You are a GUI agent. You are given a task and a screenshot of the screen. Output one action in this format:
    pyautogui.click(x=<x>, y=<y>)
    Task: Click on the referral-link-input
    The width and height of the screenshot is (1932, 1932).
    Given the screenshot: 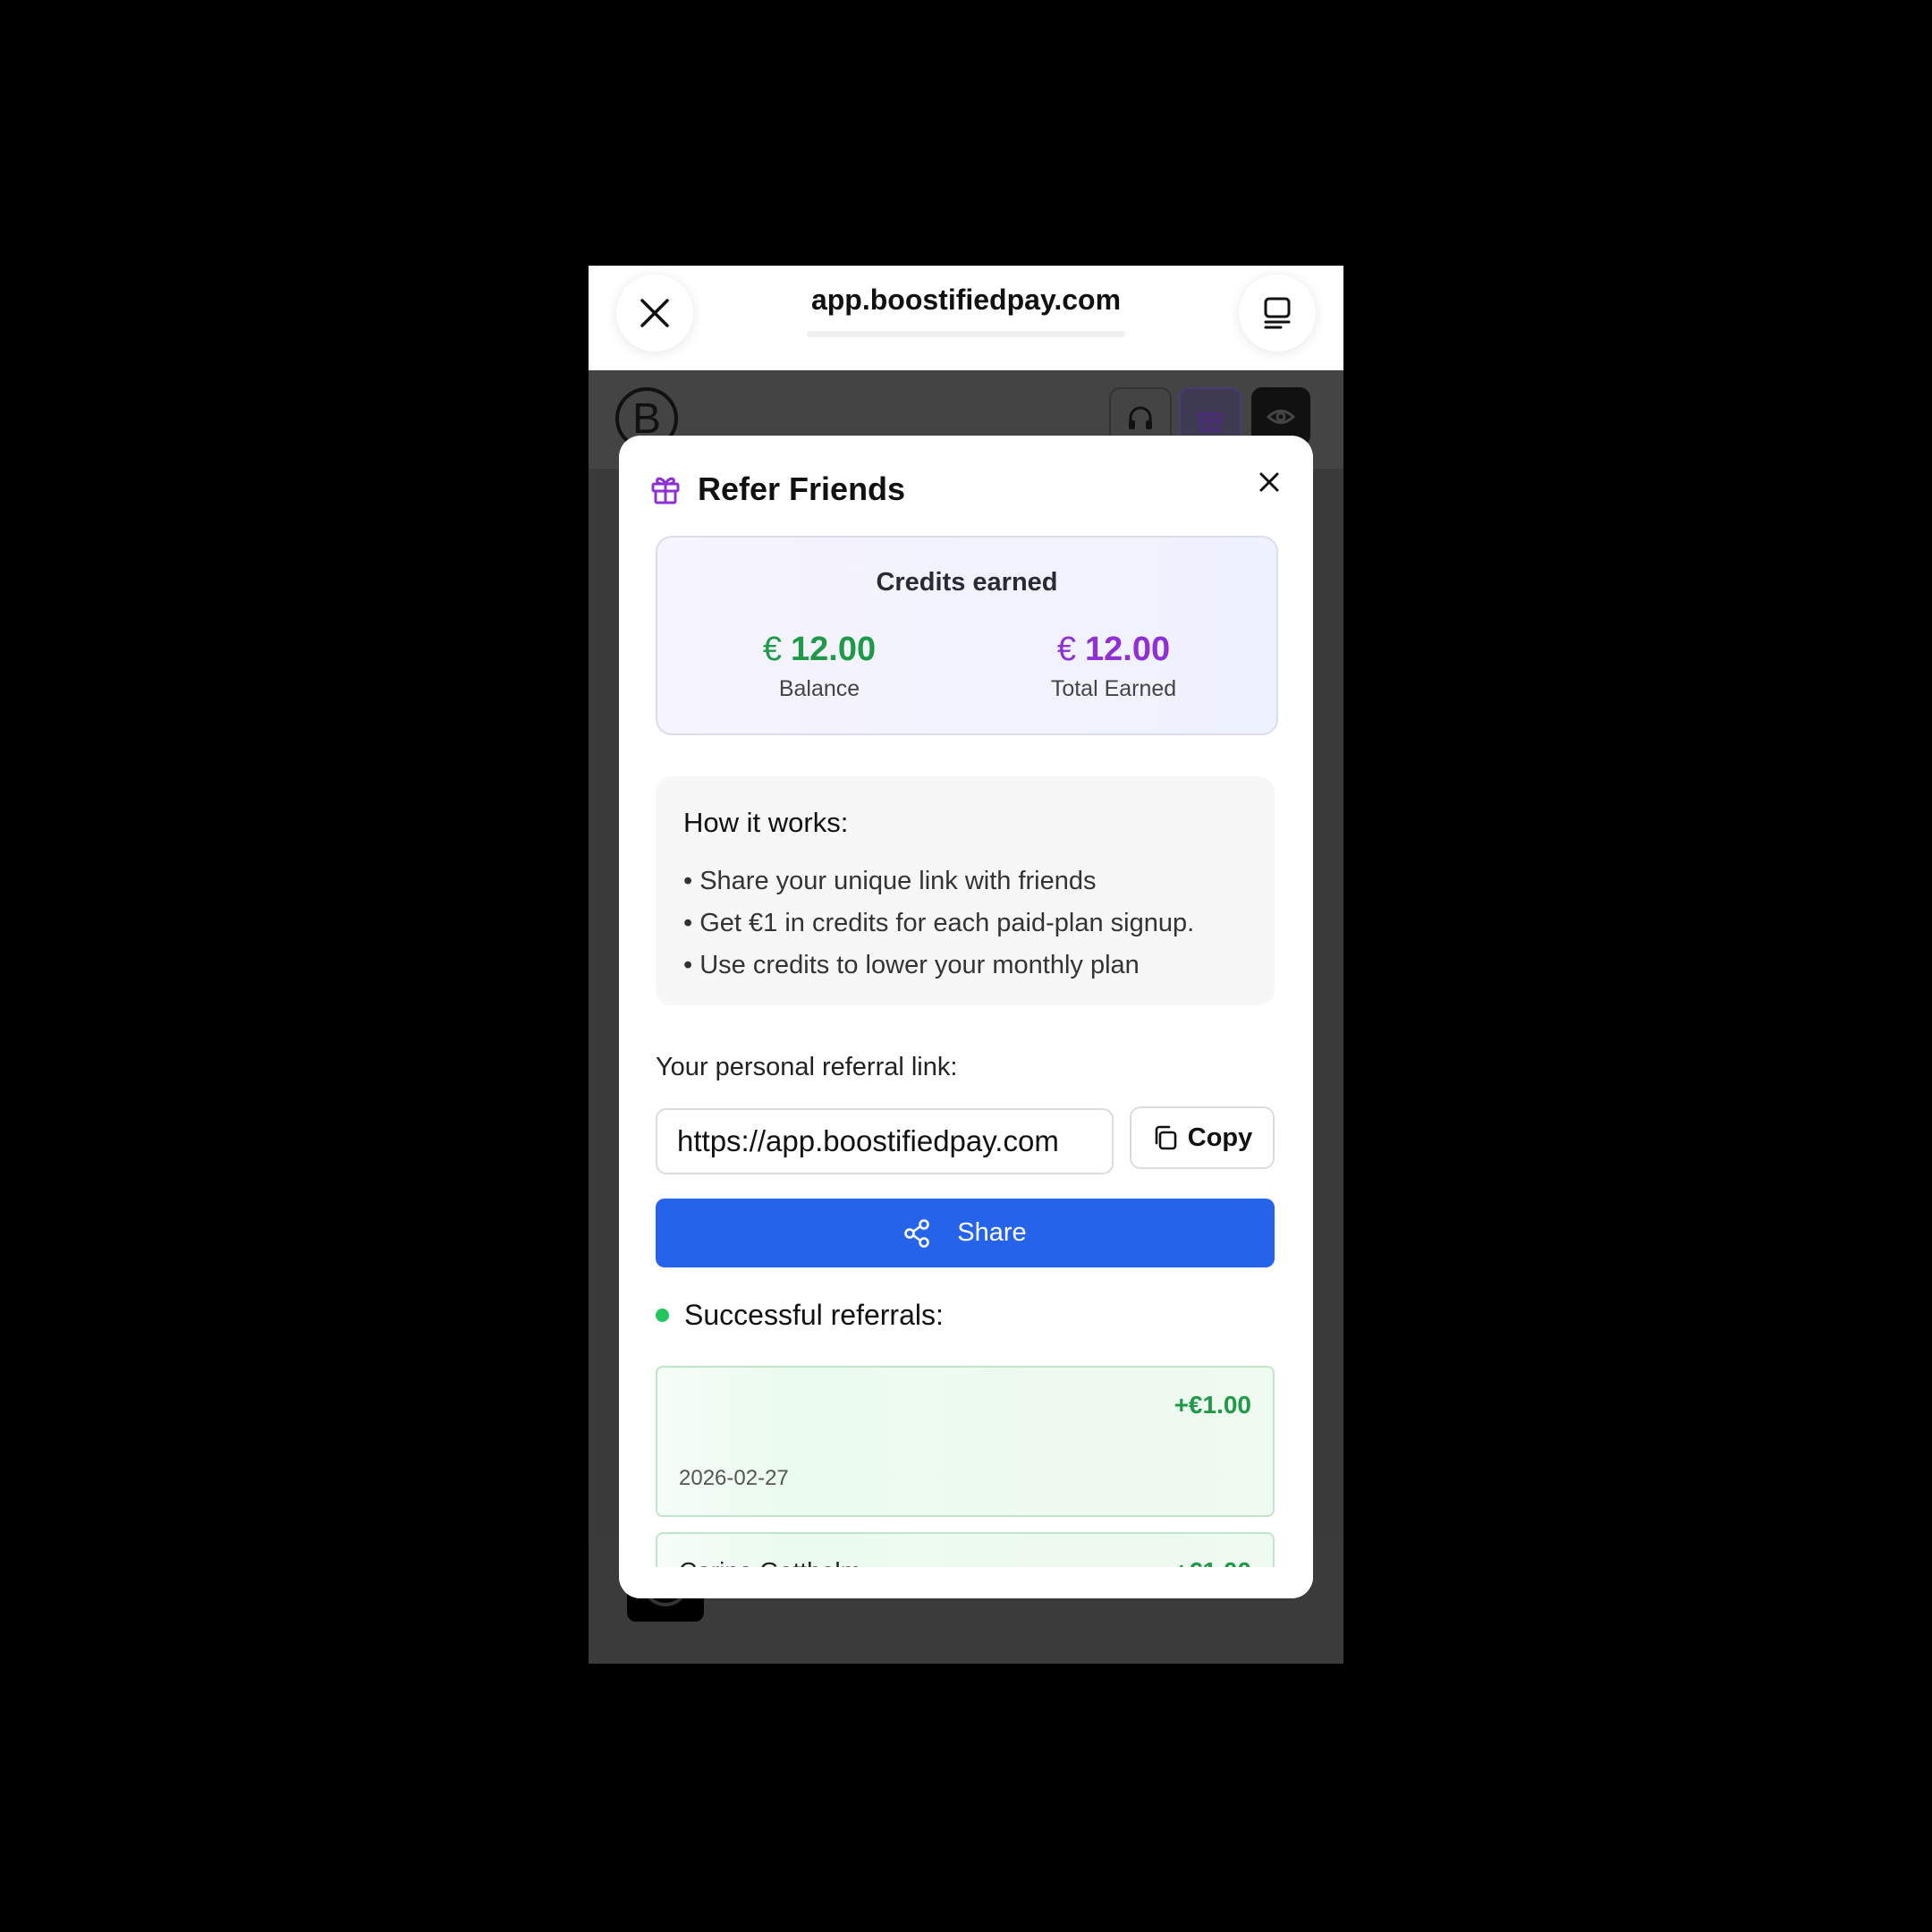 What is the action you would take?
    pyautogui.click(x=885, y=1141)
    